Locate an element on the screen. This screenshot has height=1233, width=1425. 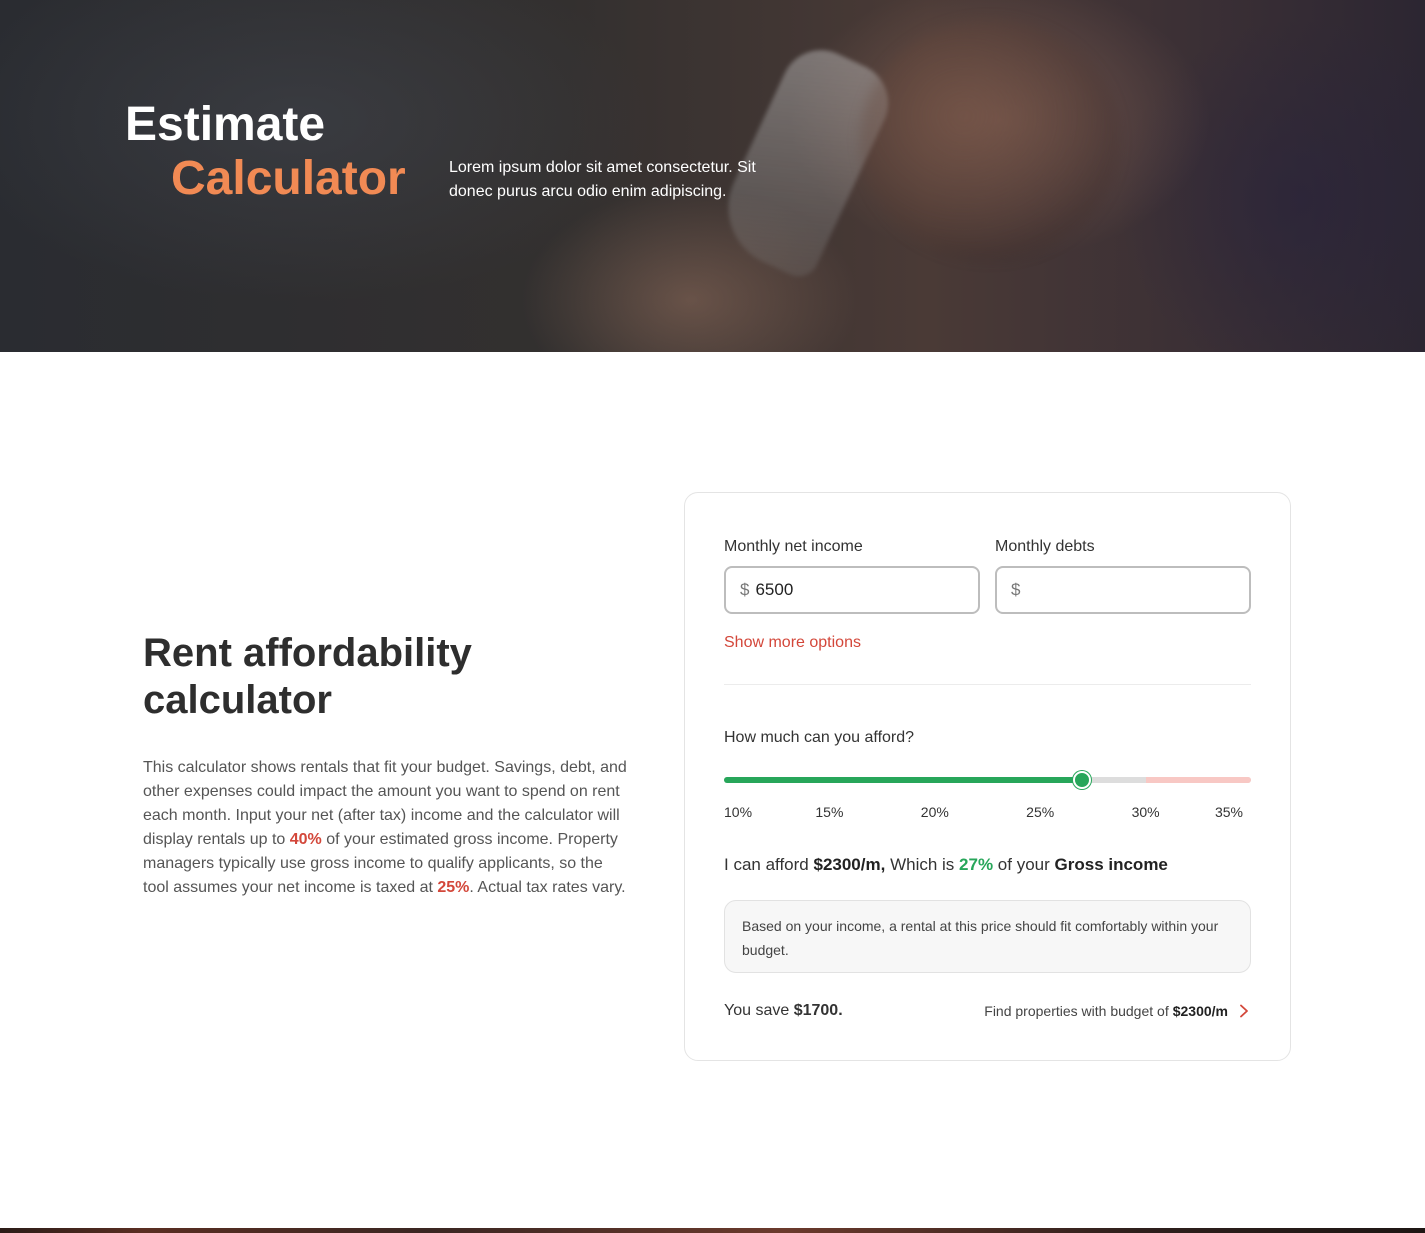
slider-handle is located at coordinates (1082, 780).